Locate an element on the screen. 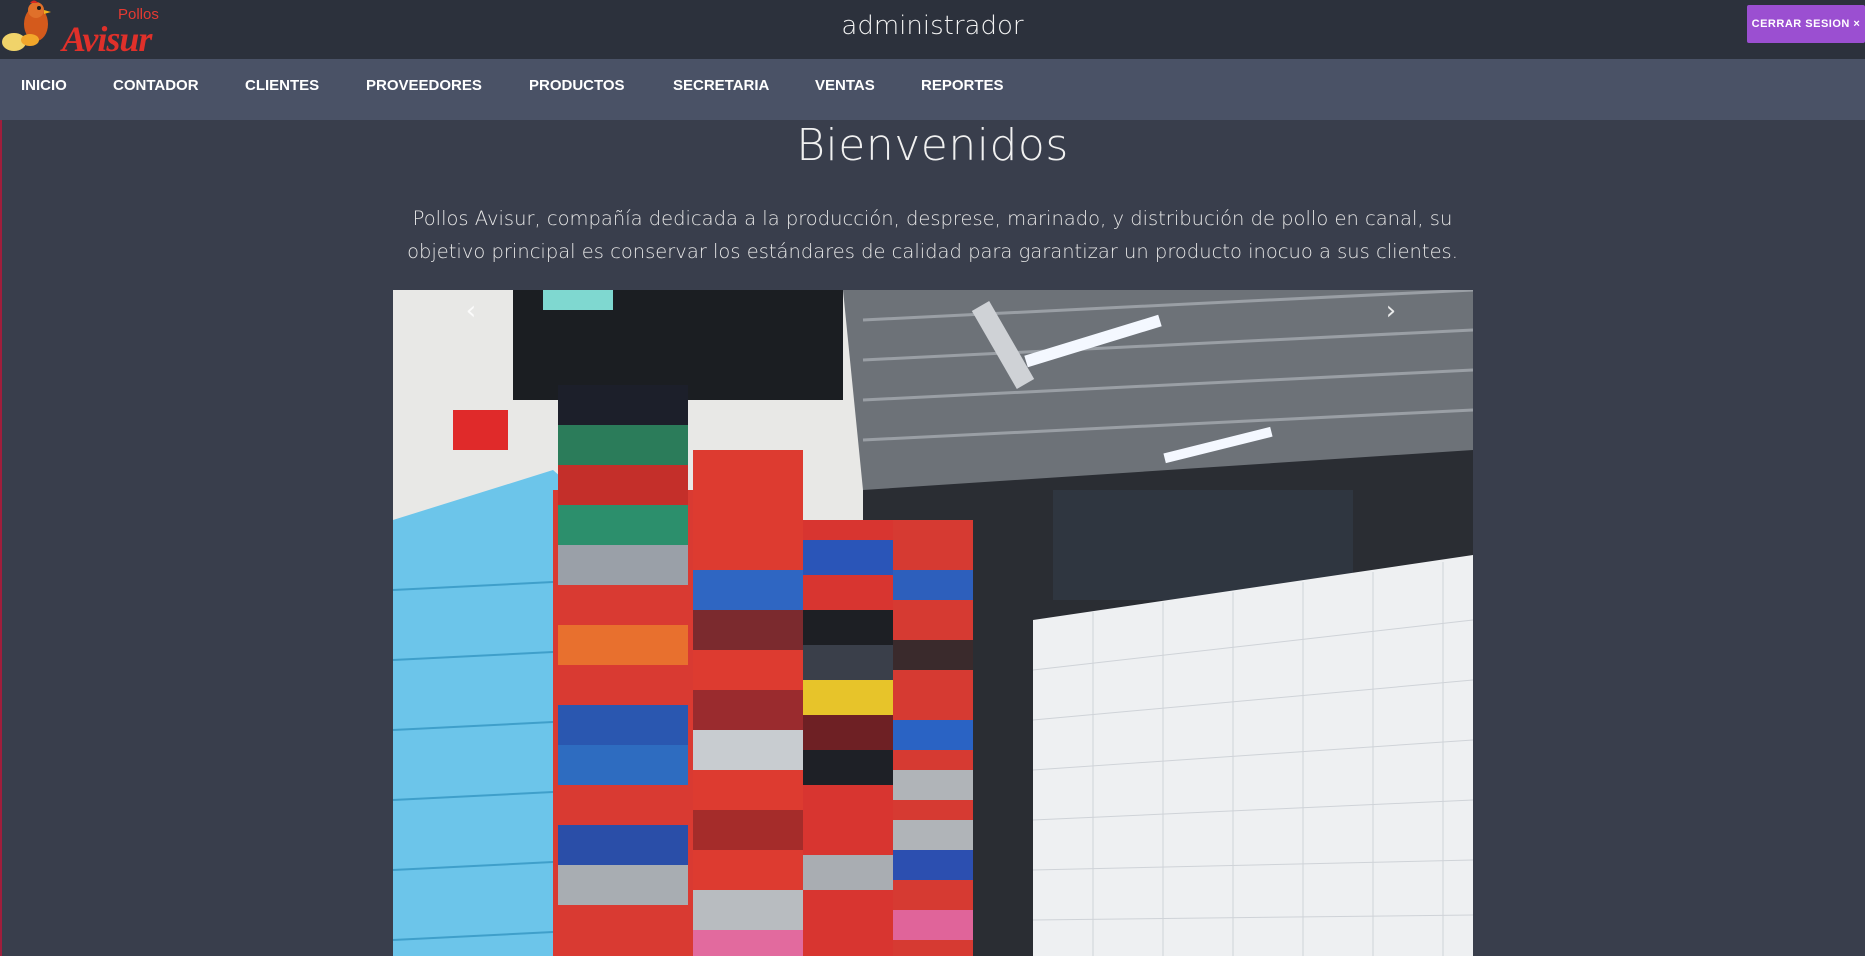 This screenshot has height=956, width=1865. carousel-prev-button: ‹ is located at coordinates (471, 311).